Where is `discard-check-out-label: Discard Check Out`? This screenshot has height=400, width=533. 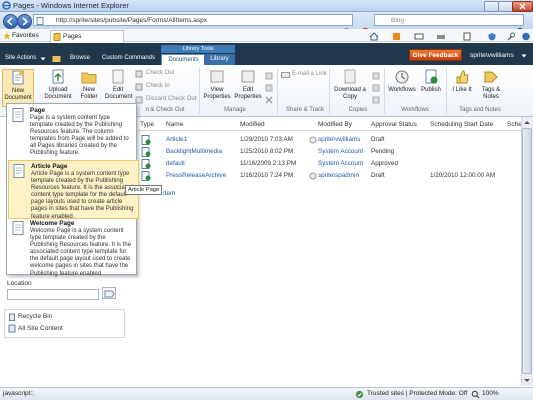
discard-check-out-label: Discard Check Out is located at coordinates (171, 99).